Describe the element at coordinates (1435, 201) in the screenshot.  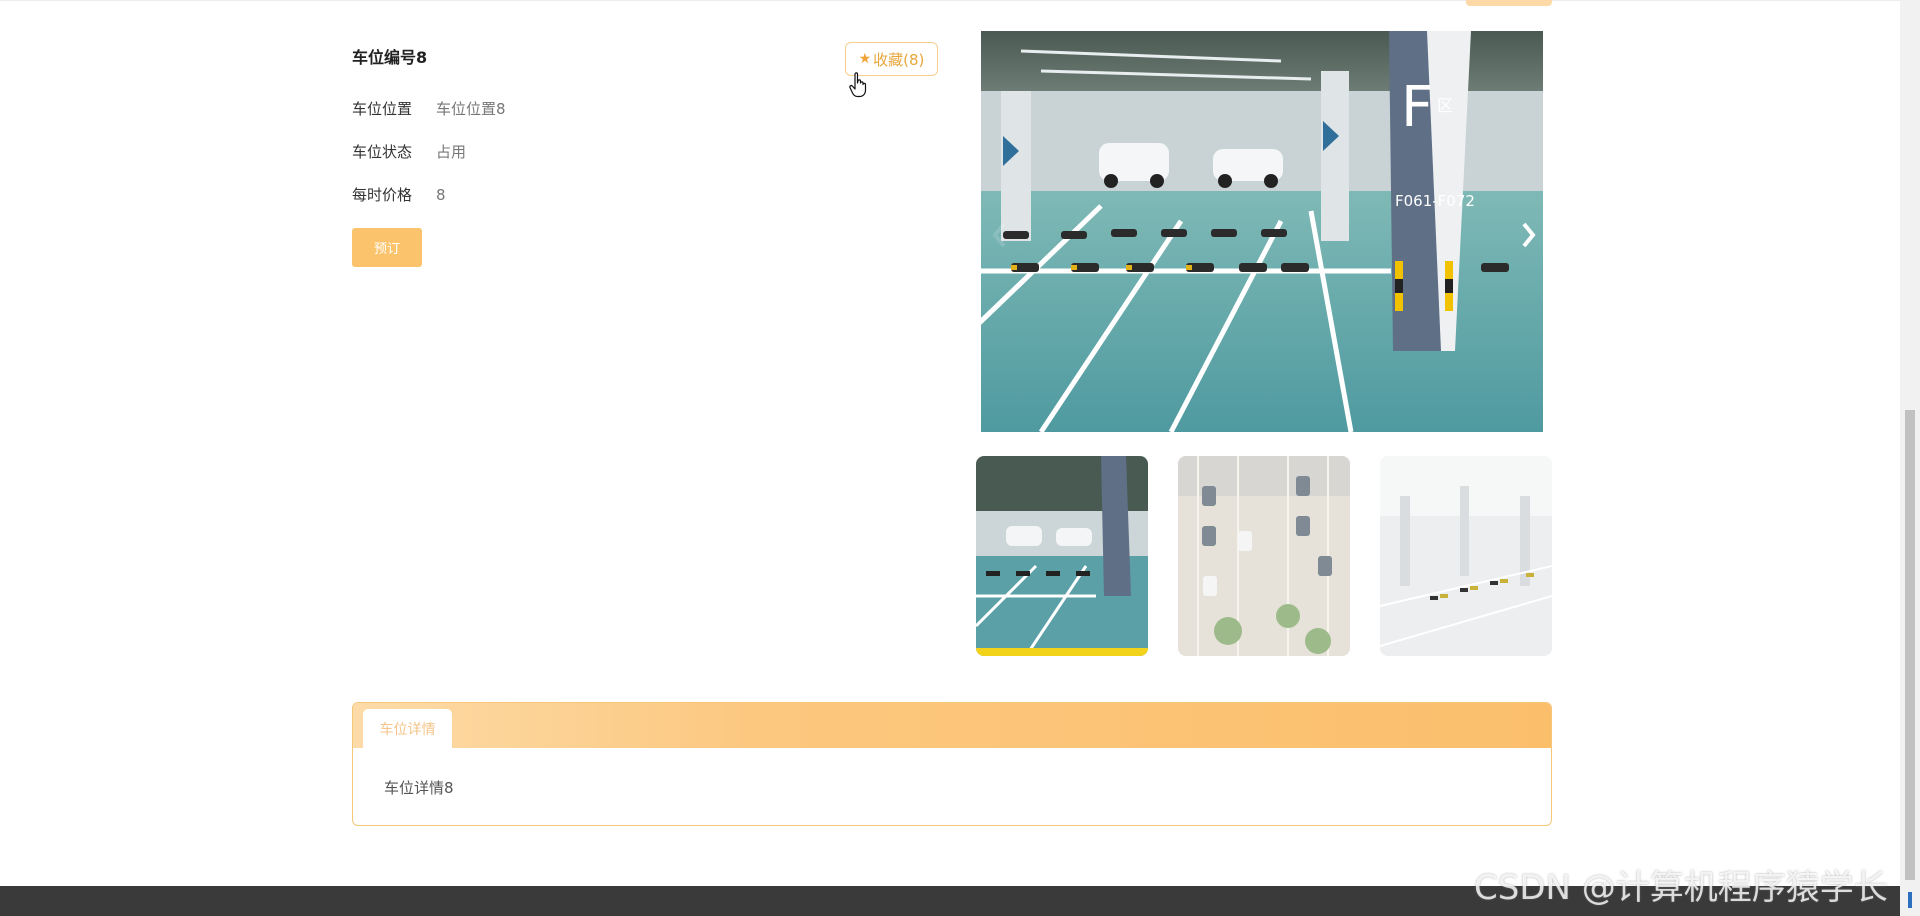
I see `zone-sign-code: F061-F072` at that location.